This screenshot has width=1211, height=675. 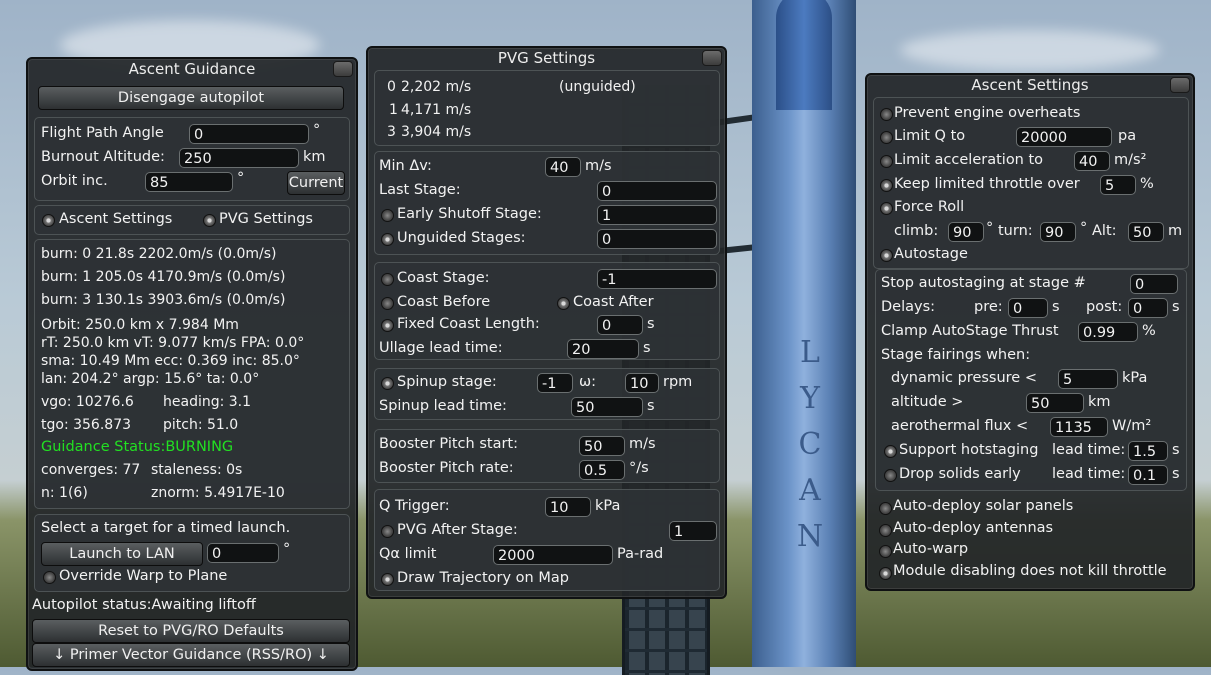 What do you see at coordinates (48, 220) in the screenshot?
I see `ascent-settings-toggle-radio` at bounding box center [48, 220].